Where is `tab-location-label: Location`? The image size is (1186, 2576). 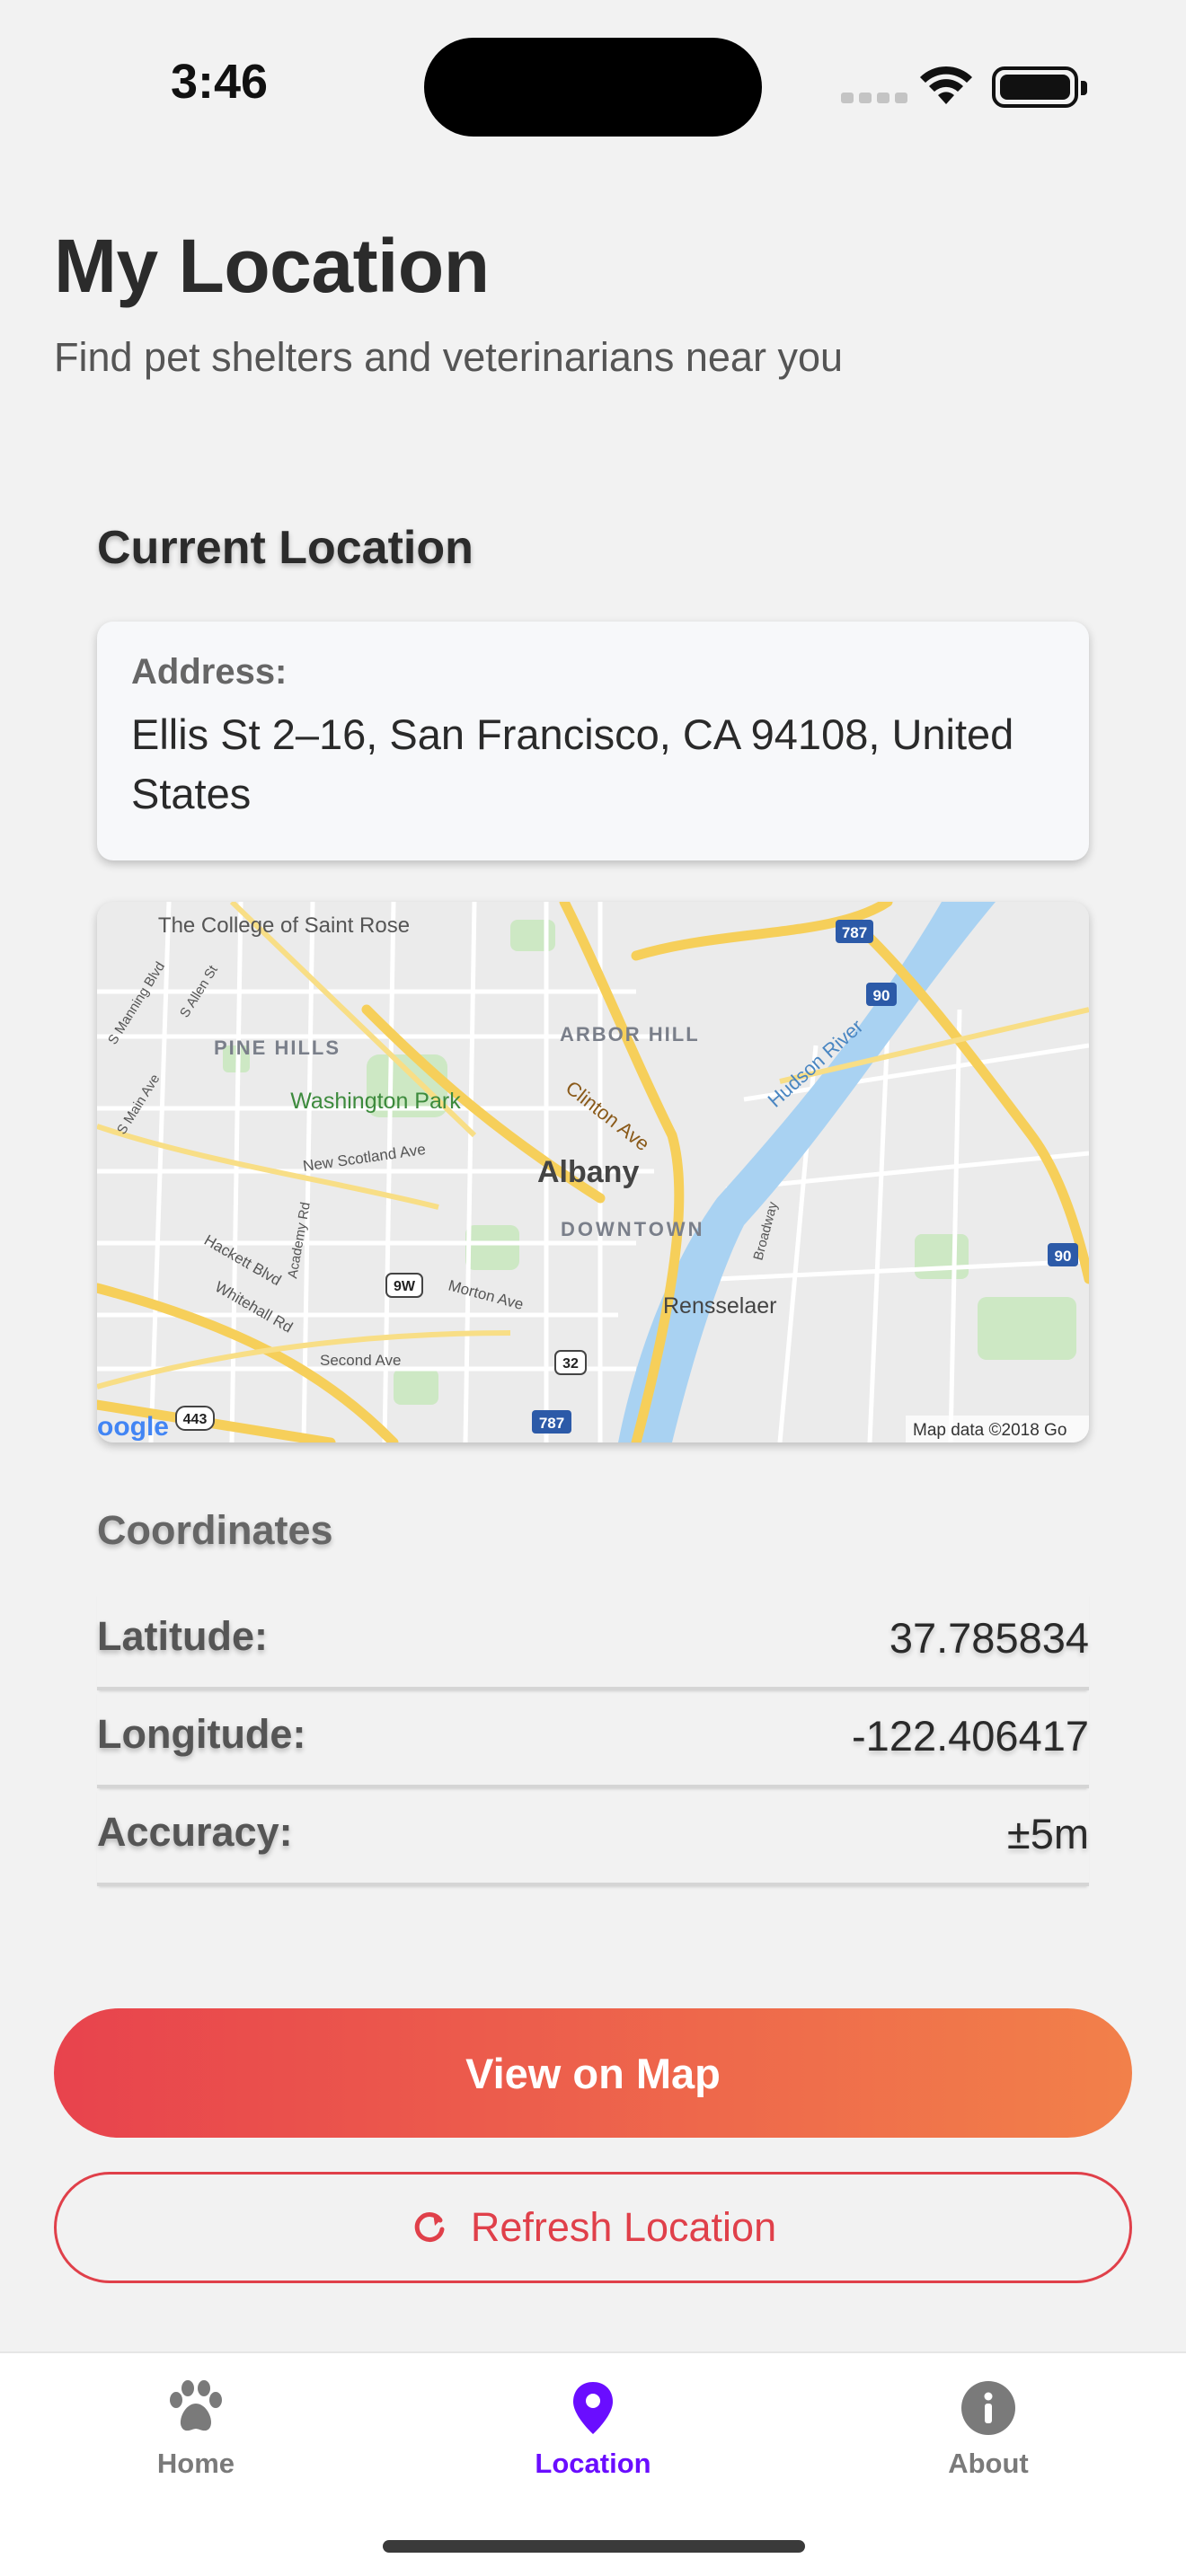 tab-location-label: Location is located at coordinates (593, 2463).